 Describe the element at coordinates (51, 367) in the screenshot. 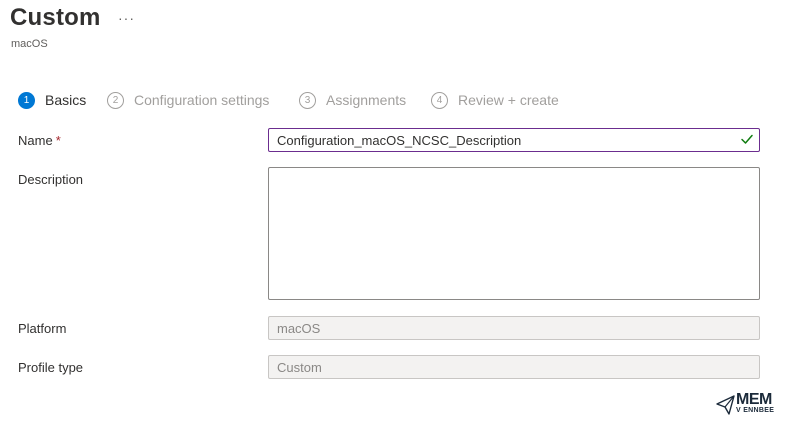

I see `profile-type-label: Profile type` at that location.